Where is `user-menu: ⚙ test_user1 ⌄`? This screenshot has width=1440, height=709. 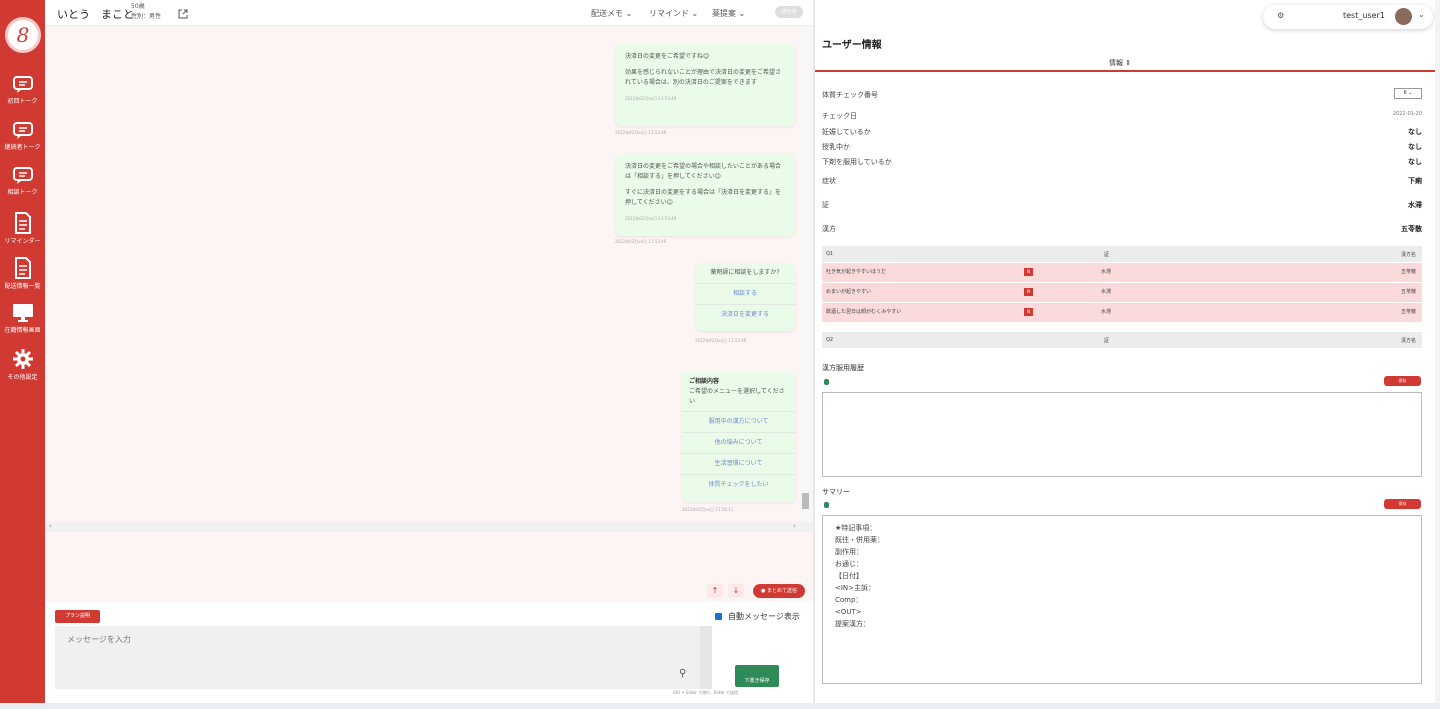
user-menu: ⚙ test_user1 ⌄ is located at coordinates (1348, 17).